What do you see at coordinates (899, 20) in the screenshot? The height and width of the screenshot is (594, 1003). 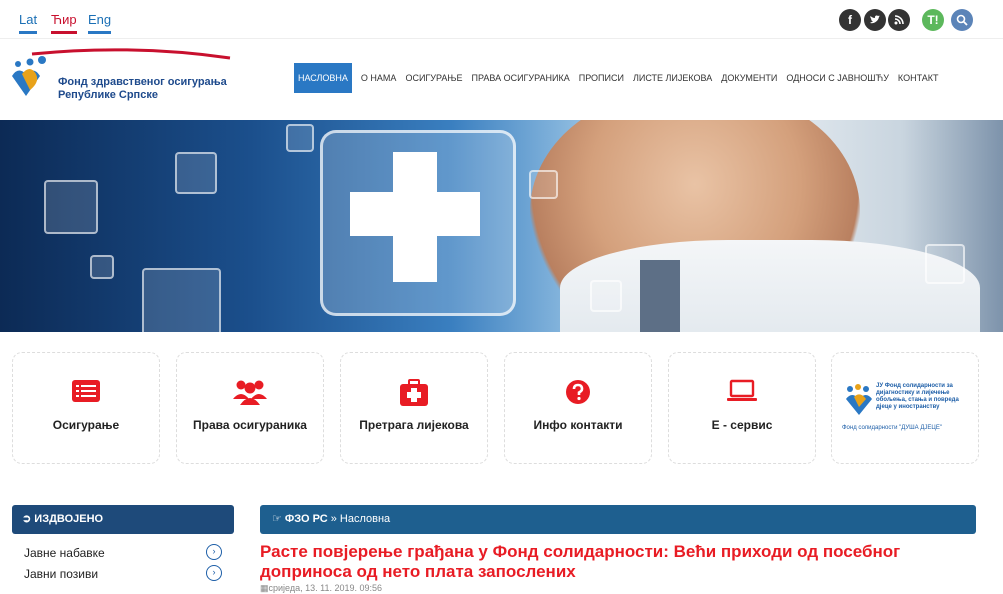 I see `rss-icon` at bounding box center [899, 20].